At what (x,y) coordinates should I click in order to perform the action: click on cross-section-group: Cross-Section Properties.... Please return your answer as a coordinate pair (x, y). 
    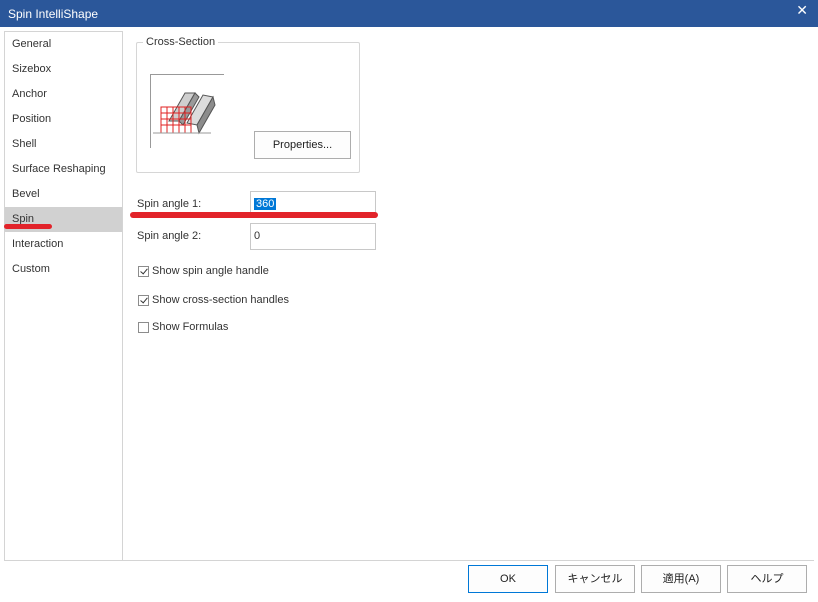
    Looking at the image, I should click on (248, 104).